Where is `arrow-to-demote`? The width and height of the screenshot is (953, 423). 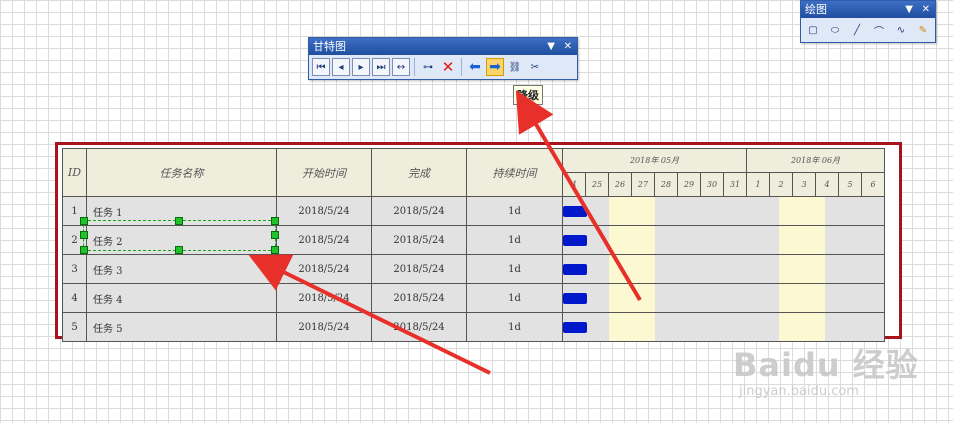
arrow-to-demote is located at coordinates (578, 196).